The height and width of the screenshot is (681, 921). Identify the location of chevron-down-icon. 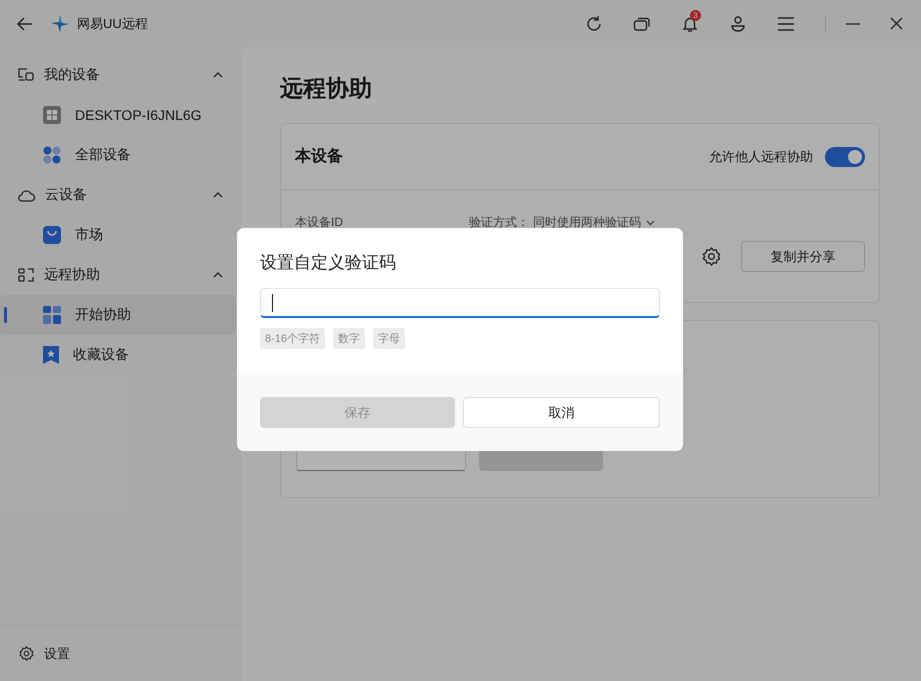
(650, 223).